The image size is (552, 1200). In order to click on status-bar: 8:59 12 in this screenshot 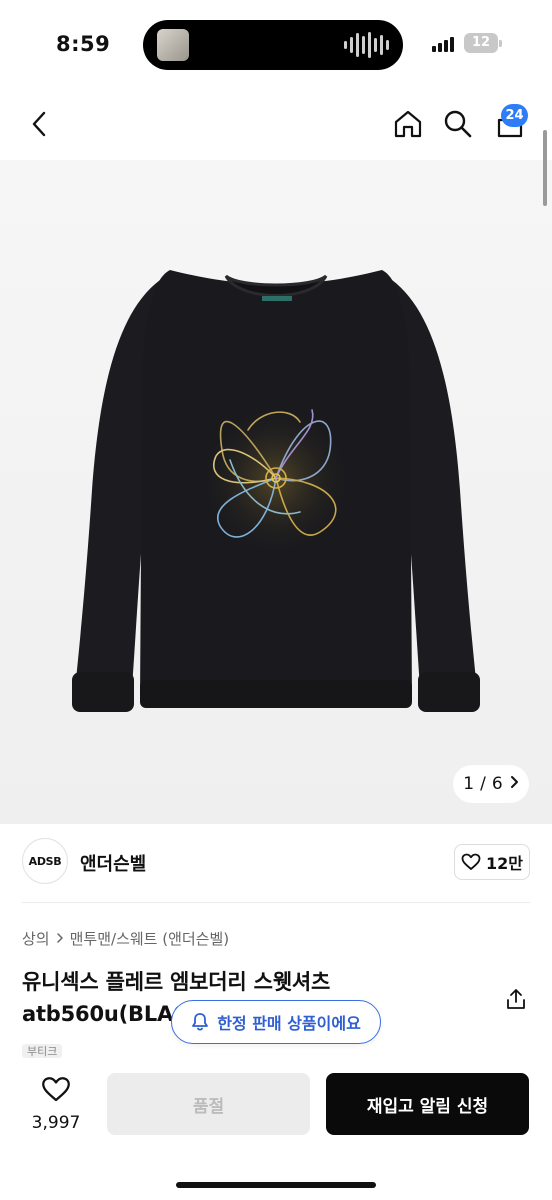, I will do `click(276, 45)`.